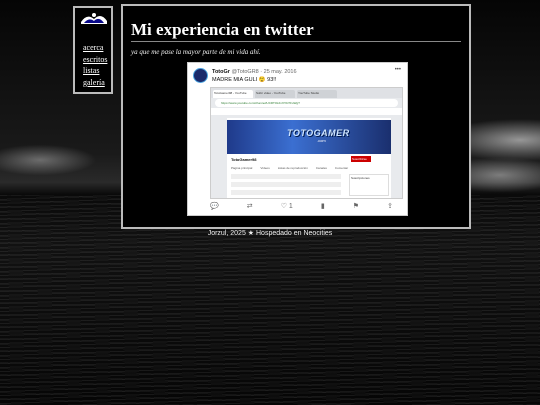 The height and width of the screenshot is (405, 540). What do you see at coordinates (95, 60) in the screenshot?
I see `nav-link-escritos: escritos` at bounding box center [95, 60].